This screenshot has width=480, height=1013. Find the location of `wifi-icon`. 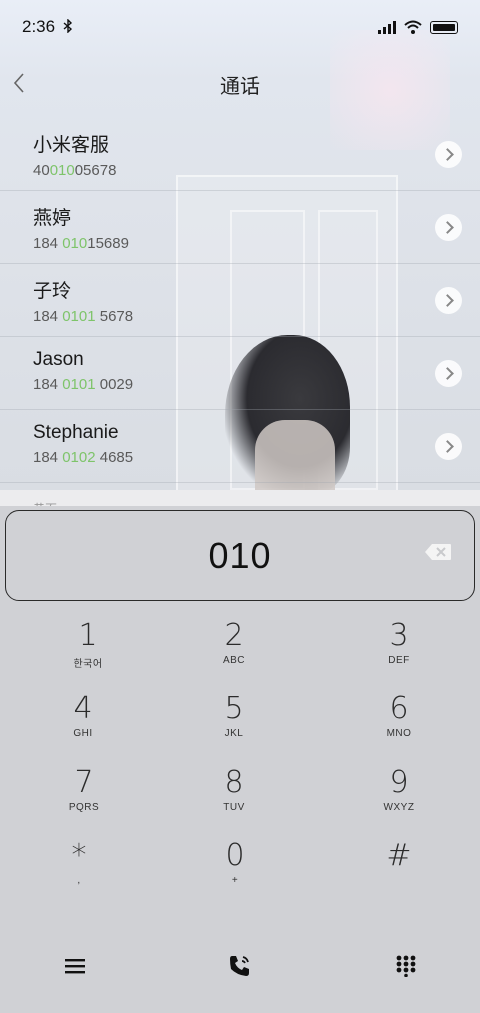

wifi-icon is located at coordinates (413, 27).